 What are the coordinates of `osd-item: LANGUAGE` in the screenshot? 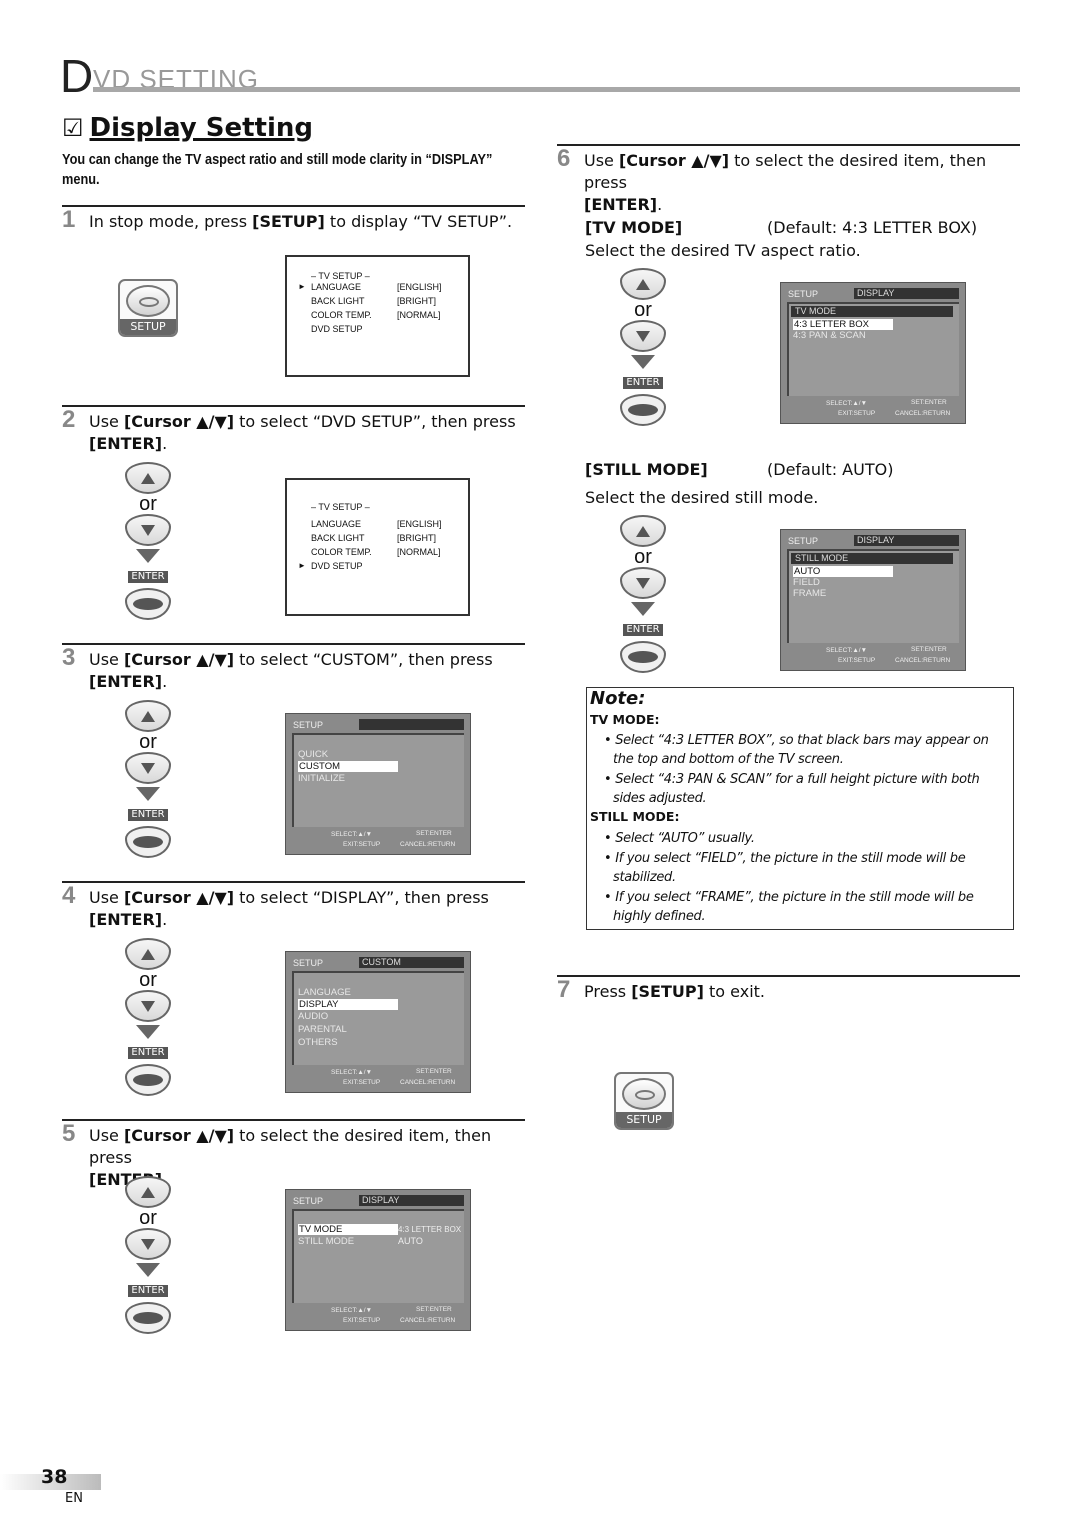 It's located at (324, 992).